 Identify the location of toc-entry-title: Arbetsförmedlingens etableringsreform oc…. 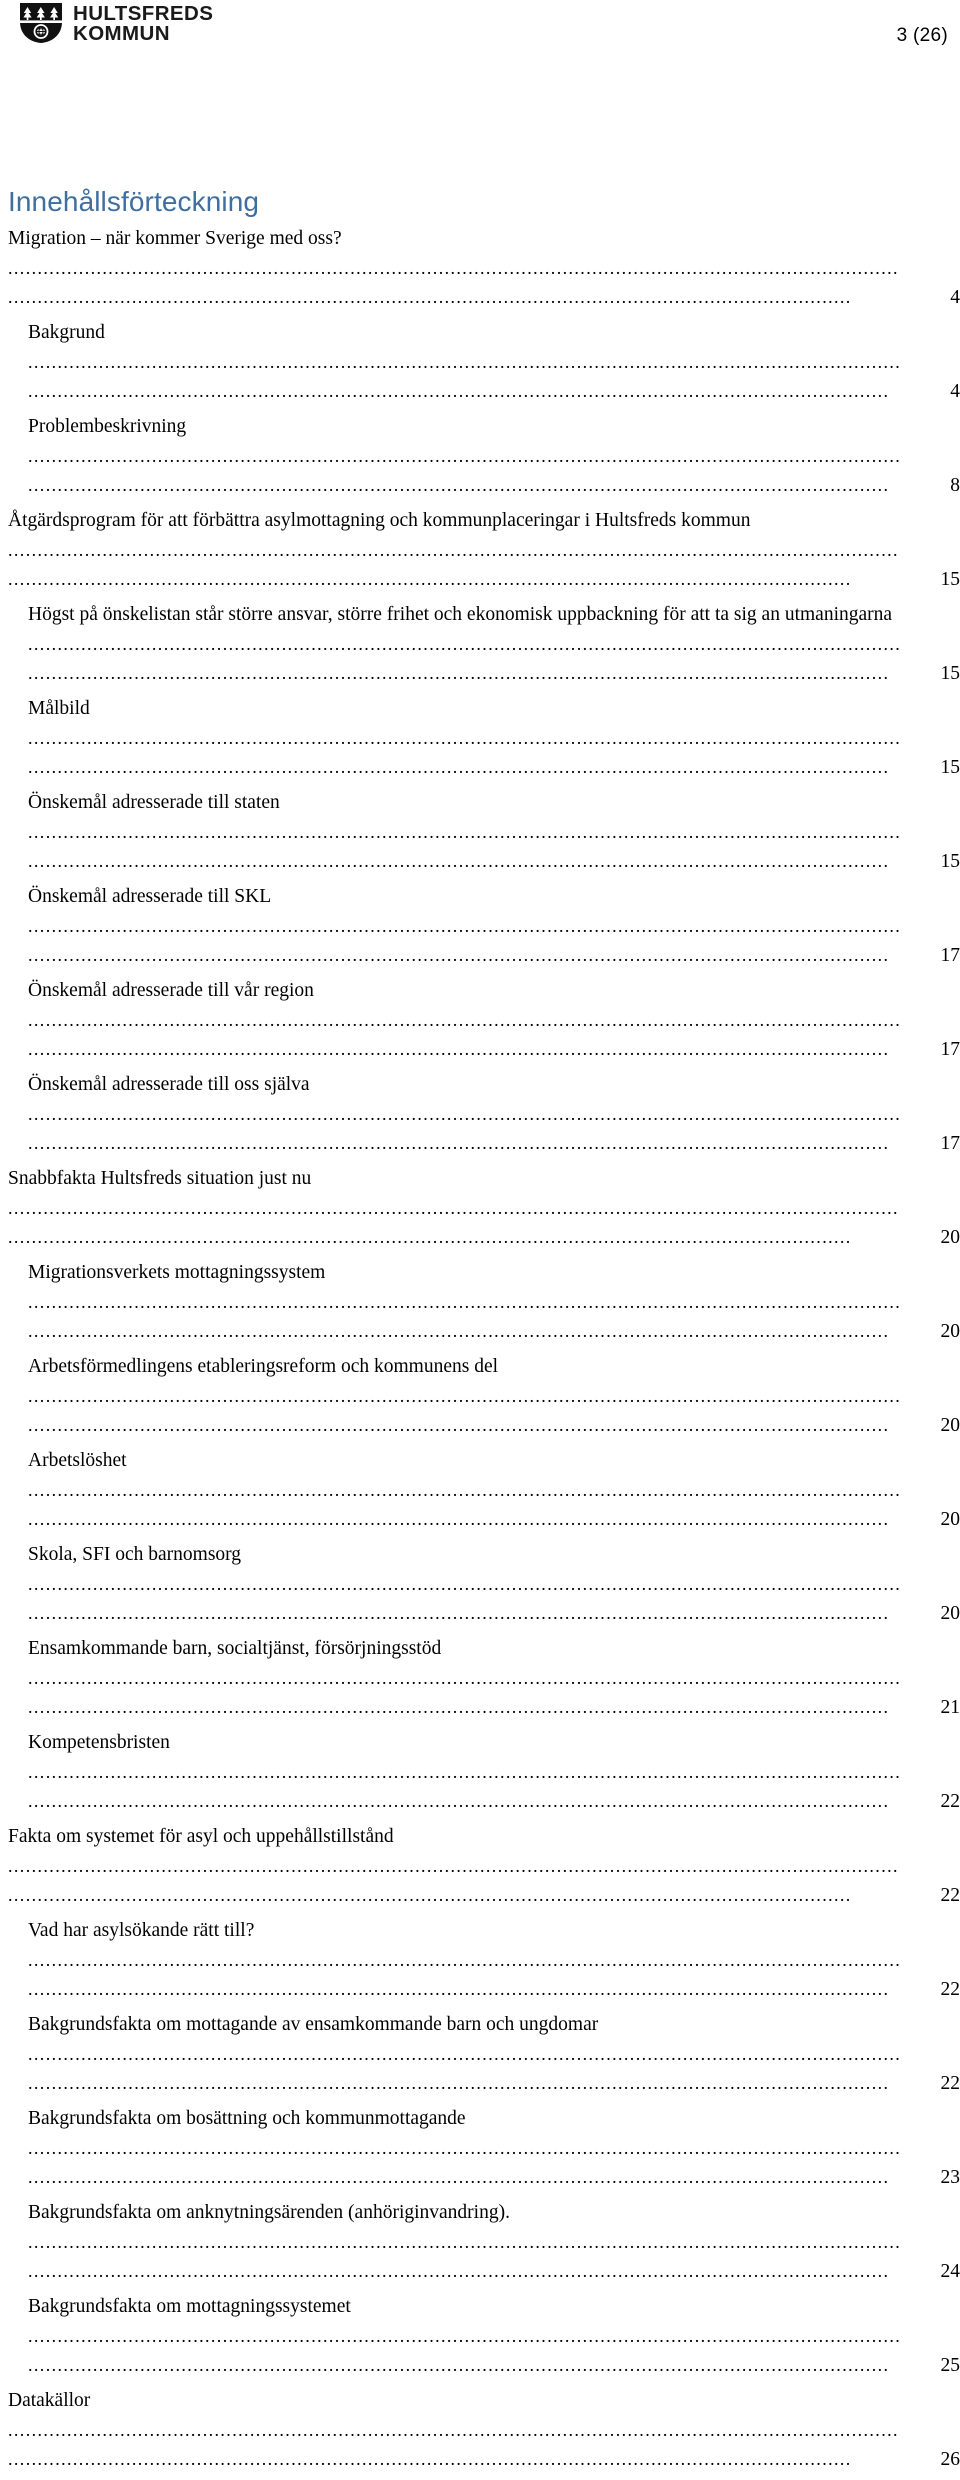
(263, 1366).